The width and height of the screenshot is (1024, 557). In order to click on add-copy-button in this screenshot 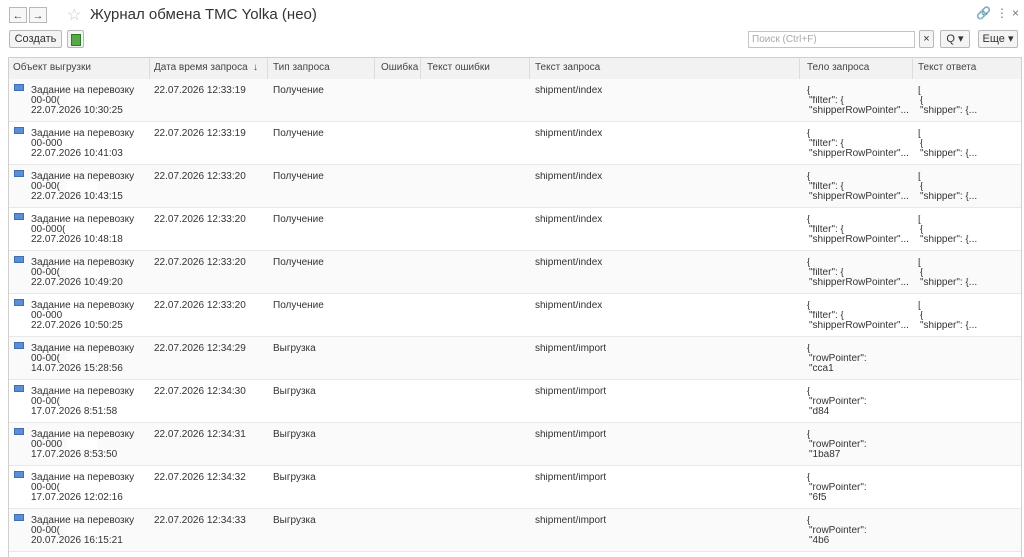, I will do `click(75, 39)`.